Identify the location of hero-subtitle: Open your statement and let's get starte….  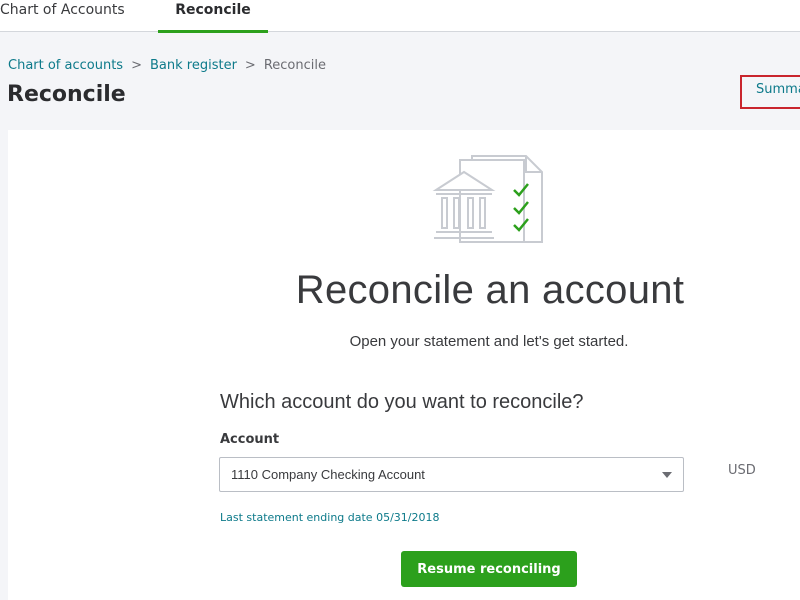
(489, 341).